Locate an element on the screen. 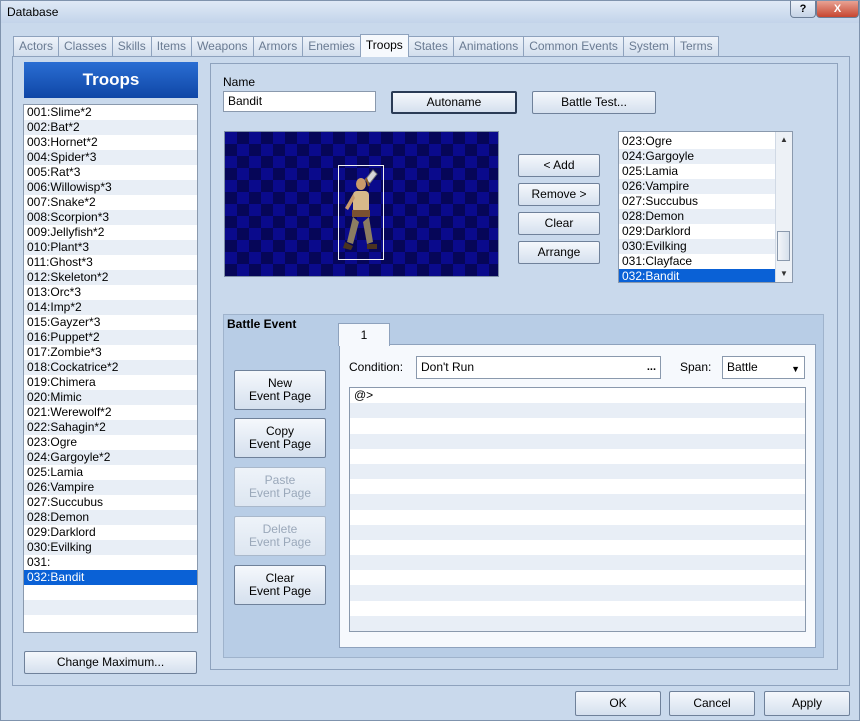 The image size is (860, 721). troop-list-item: 020:Mimic is located at coordinates (110, 397).